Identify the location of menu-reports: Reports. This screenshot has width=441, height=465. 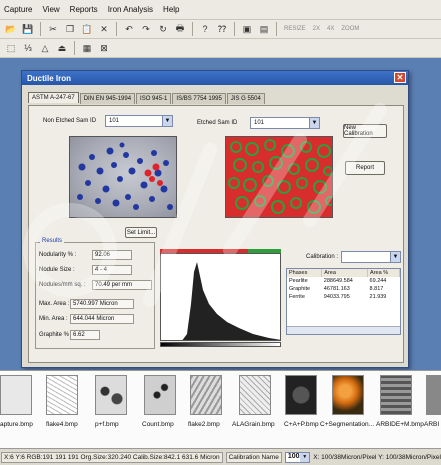
(84, 9).